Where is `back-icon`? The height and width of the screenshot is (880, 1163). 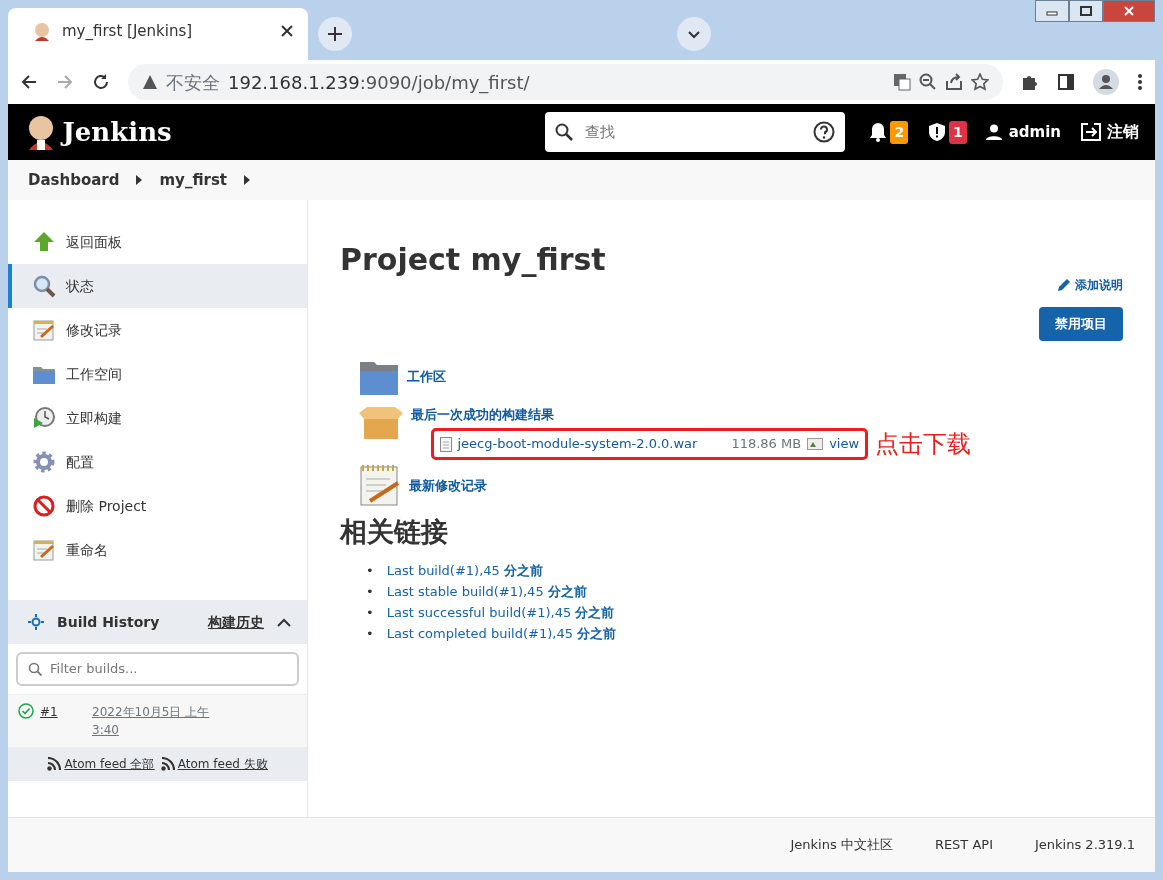 back-icon is located at coordinates (29, 82).